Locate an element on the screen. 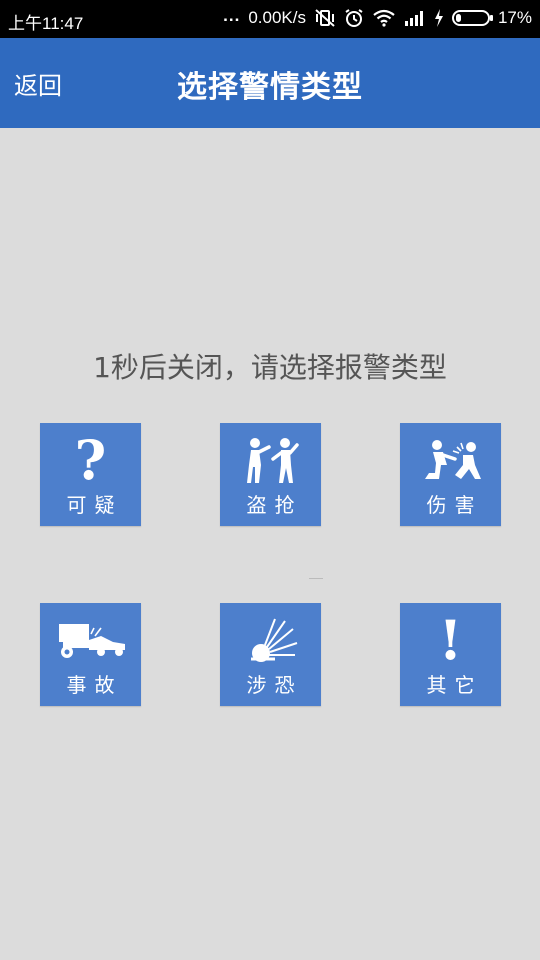  robbery-icon is located at coordinates (270, 460).